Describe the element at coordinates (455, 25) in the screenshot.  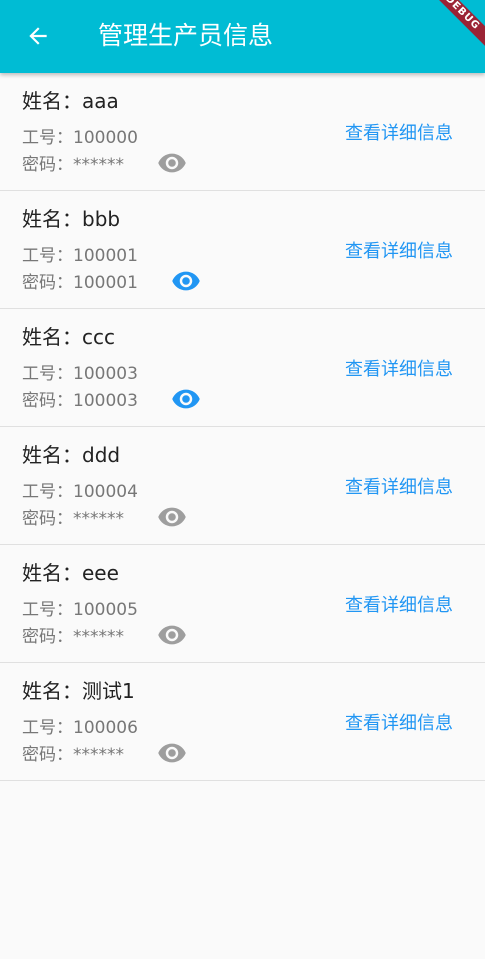
I see `debug-banner-label: DEBUG` at that location.